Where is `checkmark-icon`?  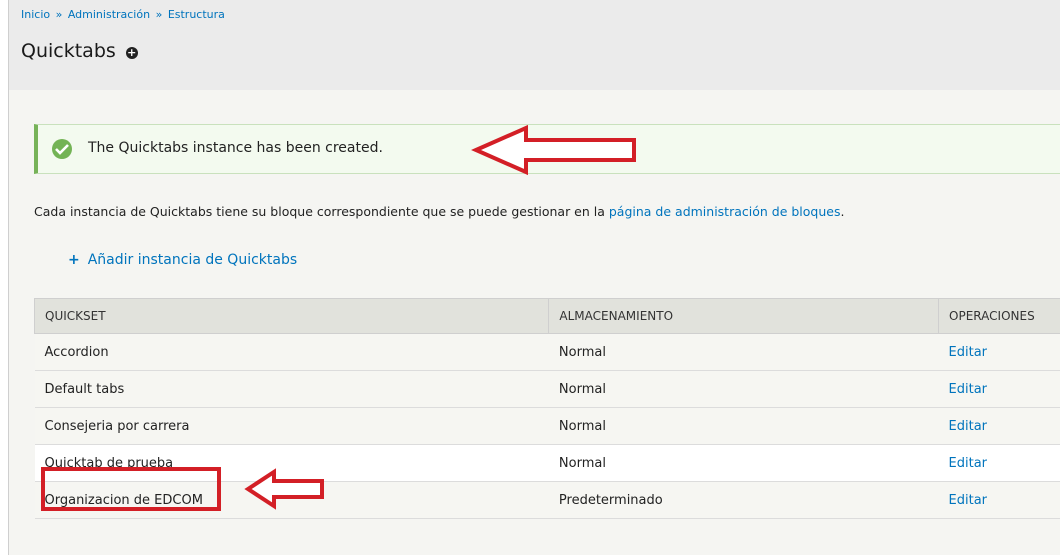 checkmark-icon is located at coordinates (62, 149).